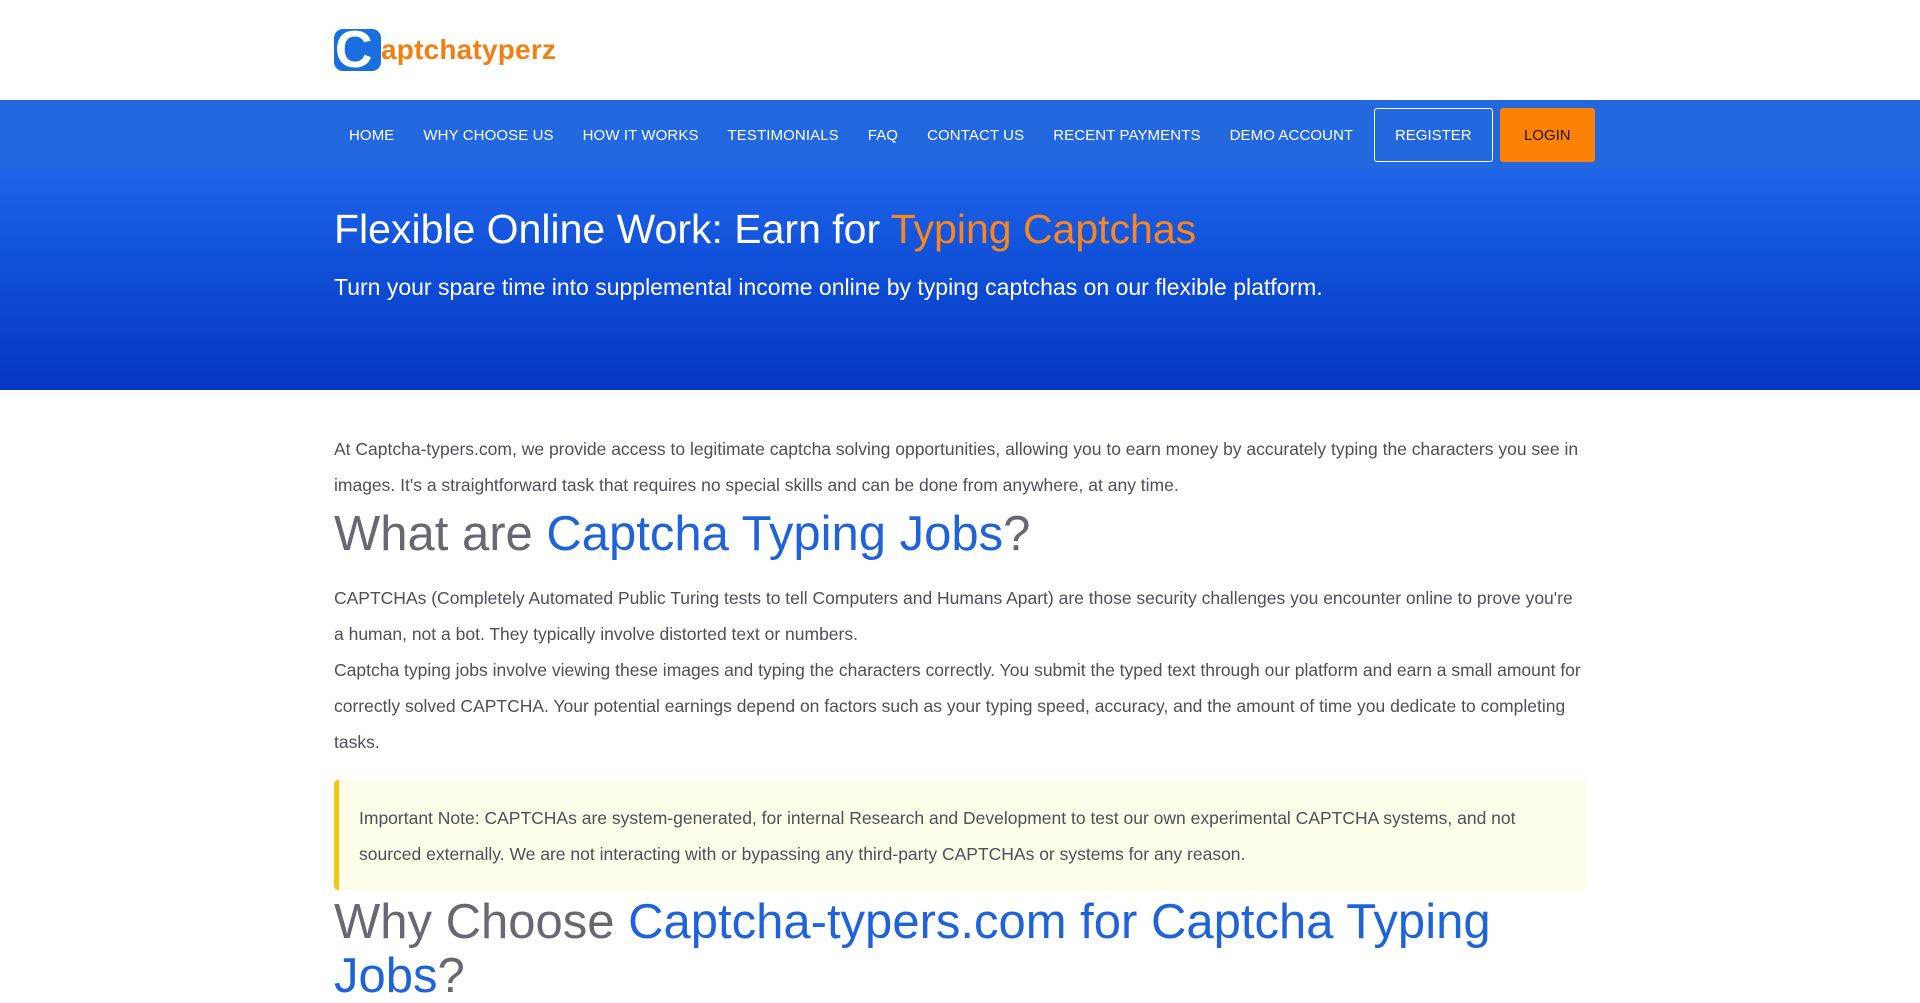 This screenshot has width=1920, height=1003. I want to click on site-header: C aptchatyperz, so click(960, 50).